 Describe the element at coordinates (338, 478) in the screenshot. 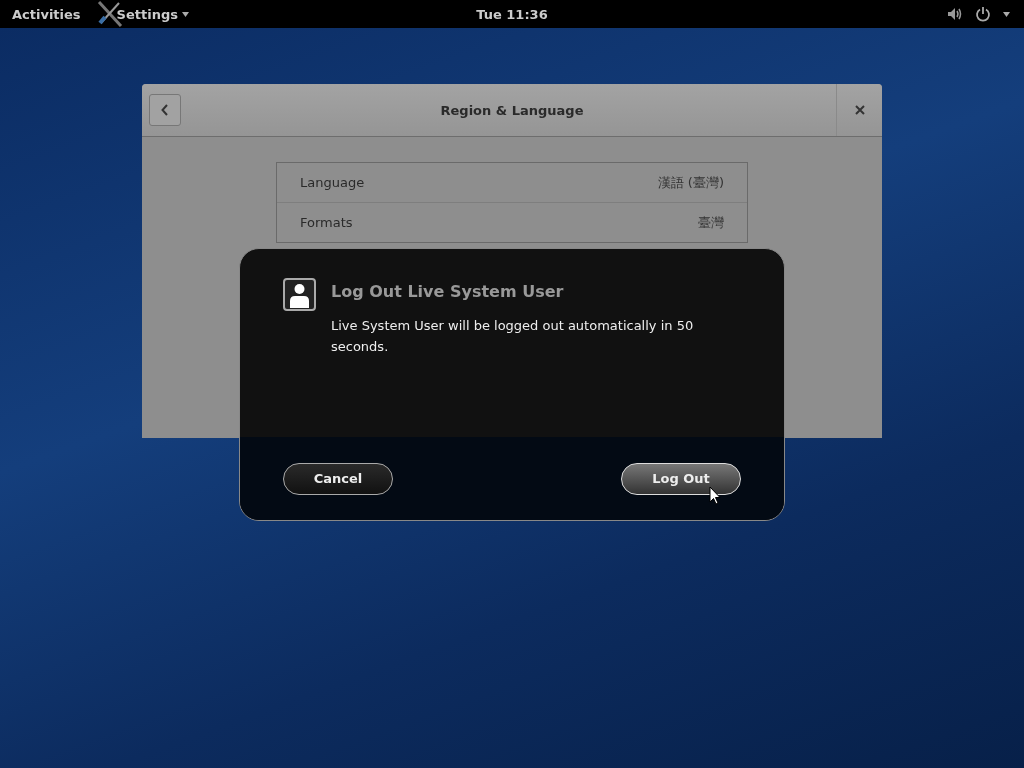

I see `cancel-button: Cancel` at that location.